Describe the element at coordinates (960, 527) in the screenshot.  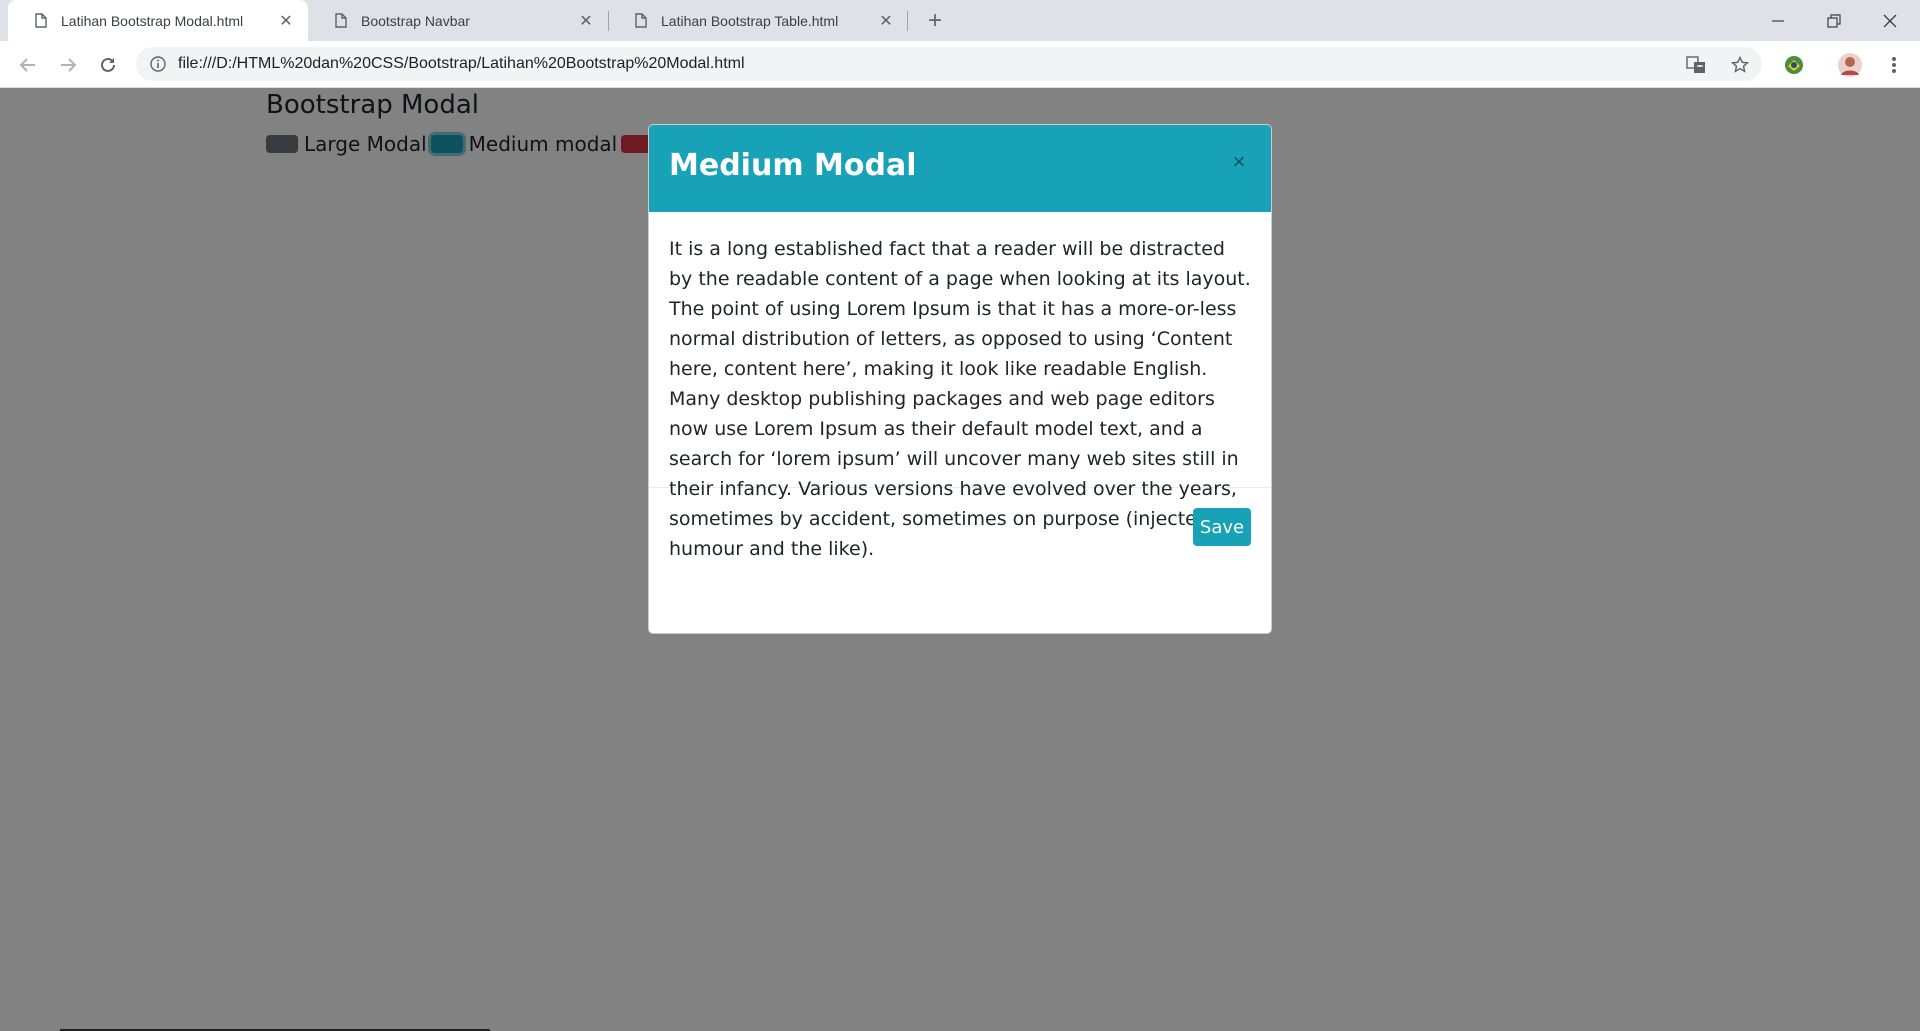
I see `modal-footer: Save` at that location.